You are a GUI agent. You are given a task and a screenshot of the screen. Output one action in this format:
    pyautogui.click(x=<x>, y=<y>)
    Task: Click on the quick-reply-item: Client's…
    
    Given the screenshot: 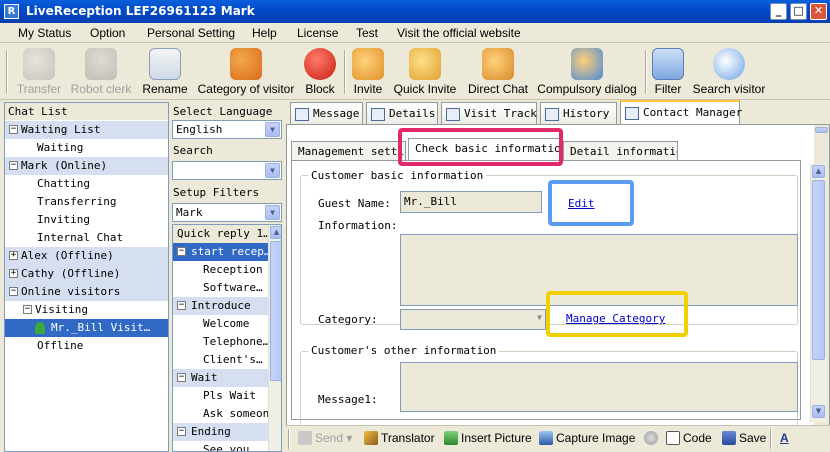 What is the action you would take?
    pyautogui.click(x=221, y=360)
    